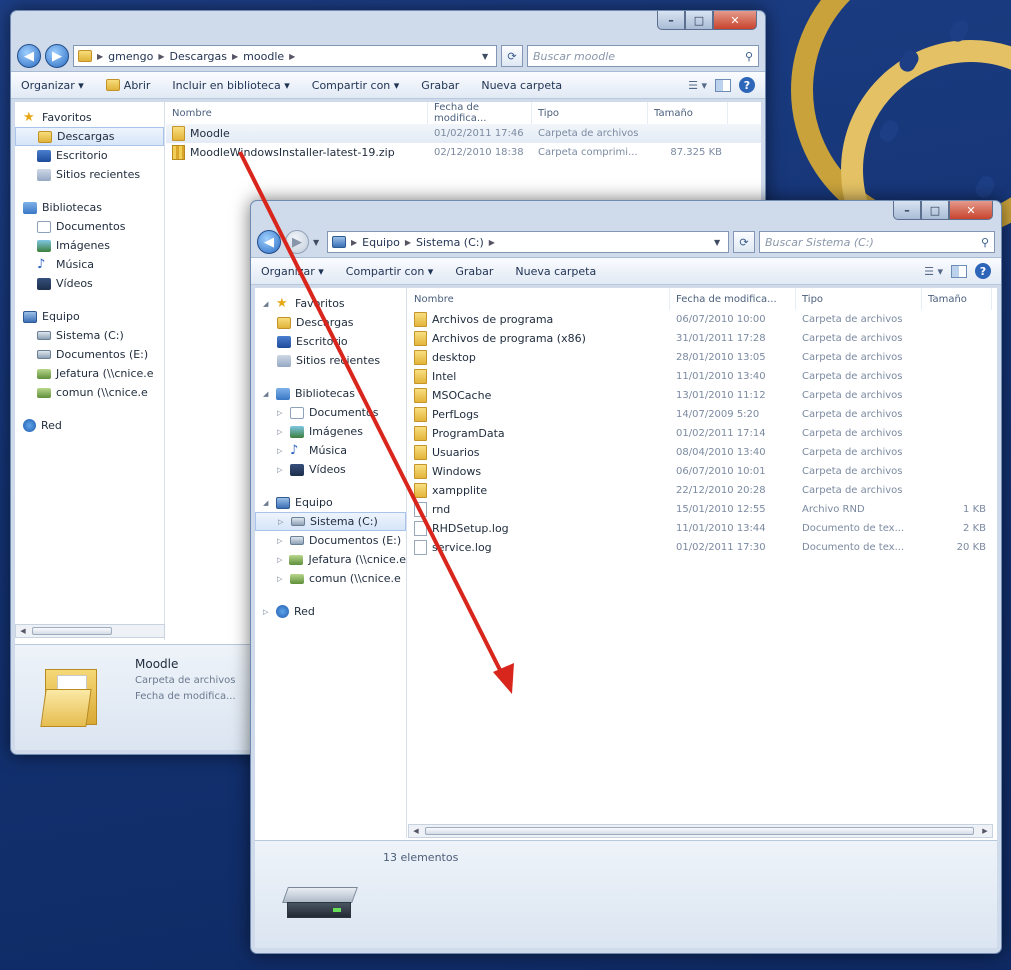  Describe the element at coordinates (330, 502) in the screenshot. I see `nav-item-computer: ◢ Equipo` at that location.